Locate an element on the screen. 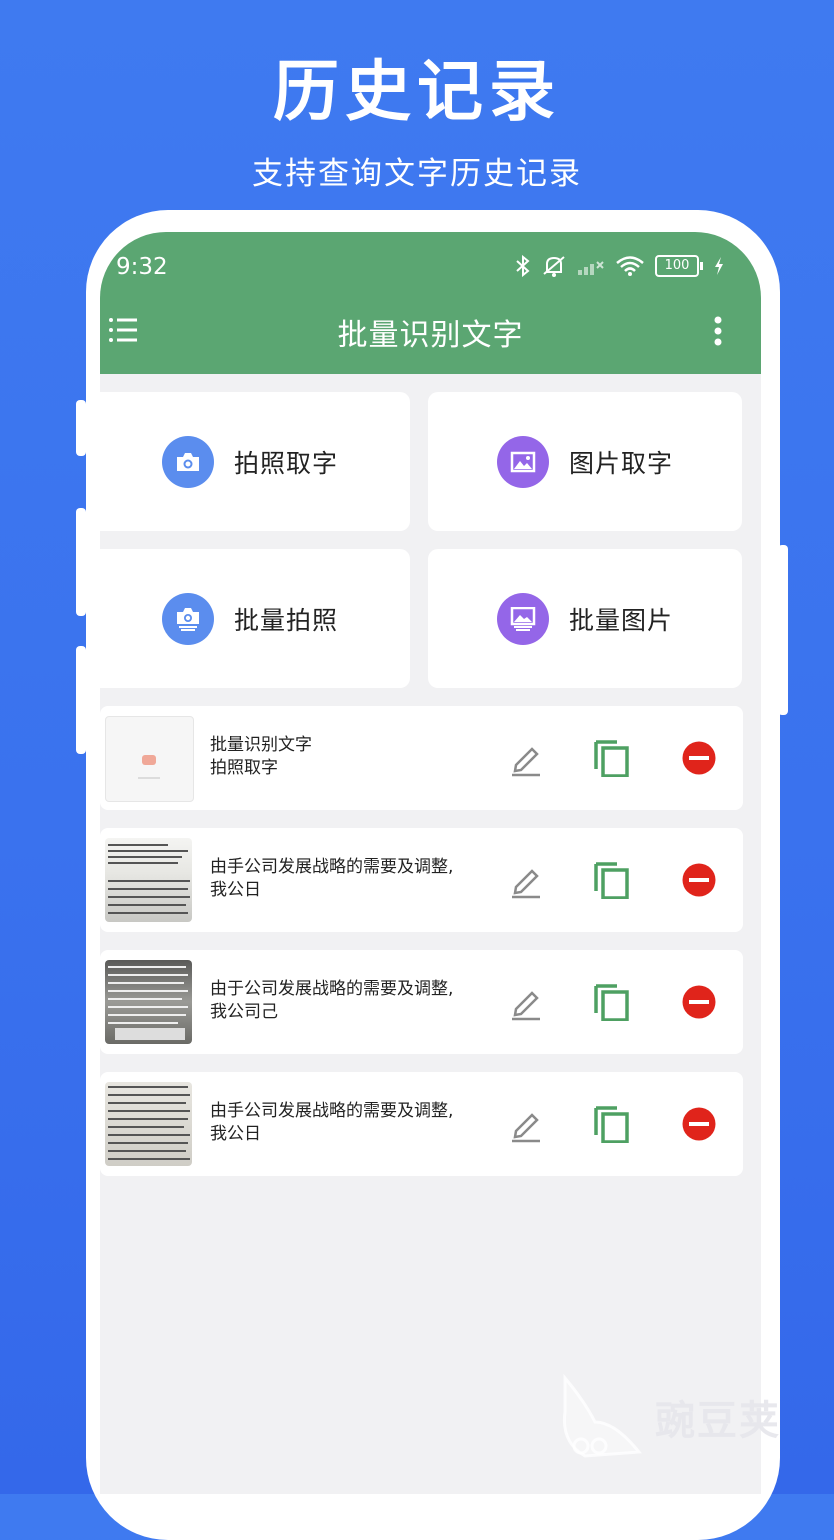 This screenshot has width=834, height=1540. history-row: 批量识别文字 拍照取字 is located at coordinates (421, 758).